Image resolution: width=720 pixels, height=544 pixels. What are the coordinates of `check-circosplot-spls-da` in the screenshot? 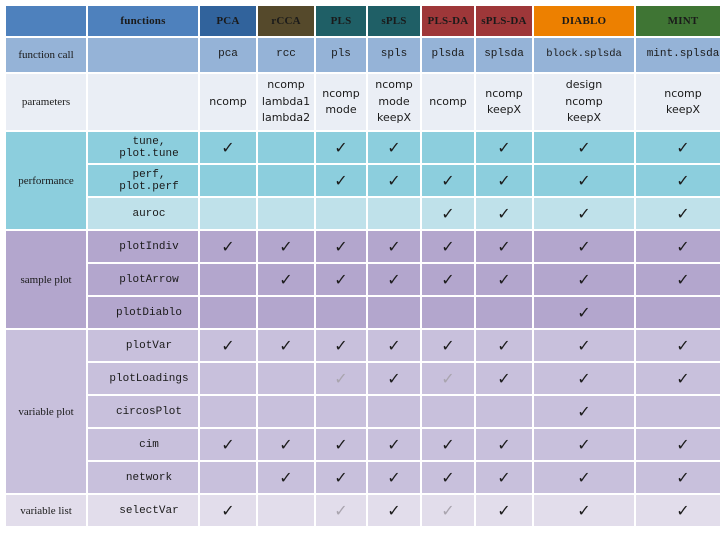 It's located at (504, 411).